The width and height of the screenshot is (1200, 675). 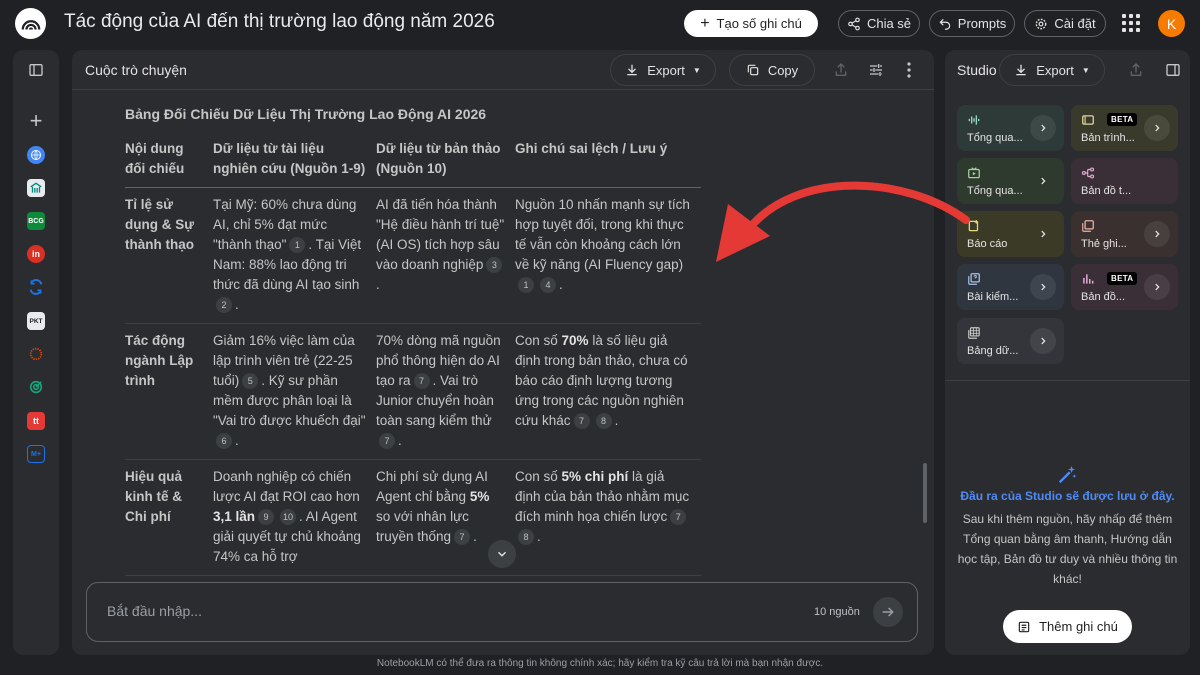 I want to click on citation-chip: 2, so click(x=224, y=305).